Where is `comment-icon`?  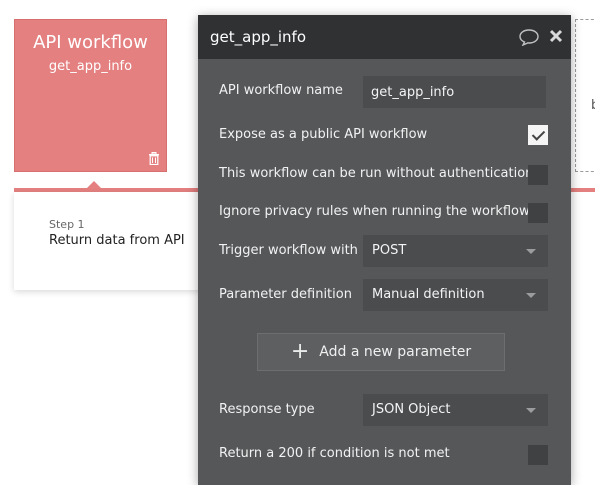
comment-icon is located at coordinates (529, 37).